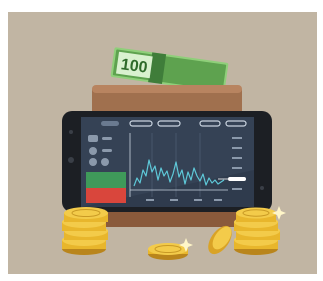  What do you see at coordinates (71, 160) in the screenshot?
I see `home-button` at bounding box center [71, 160].